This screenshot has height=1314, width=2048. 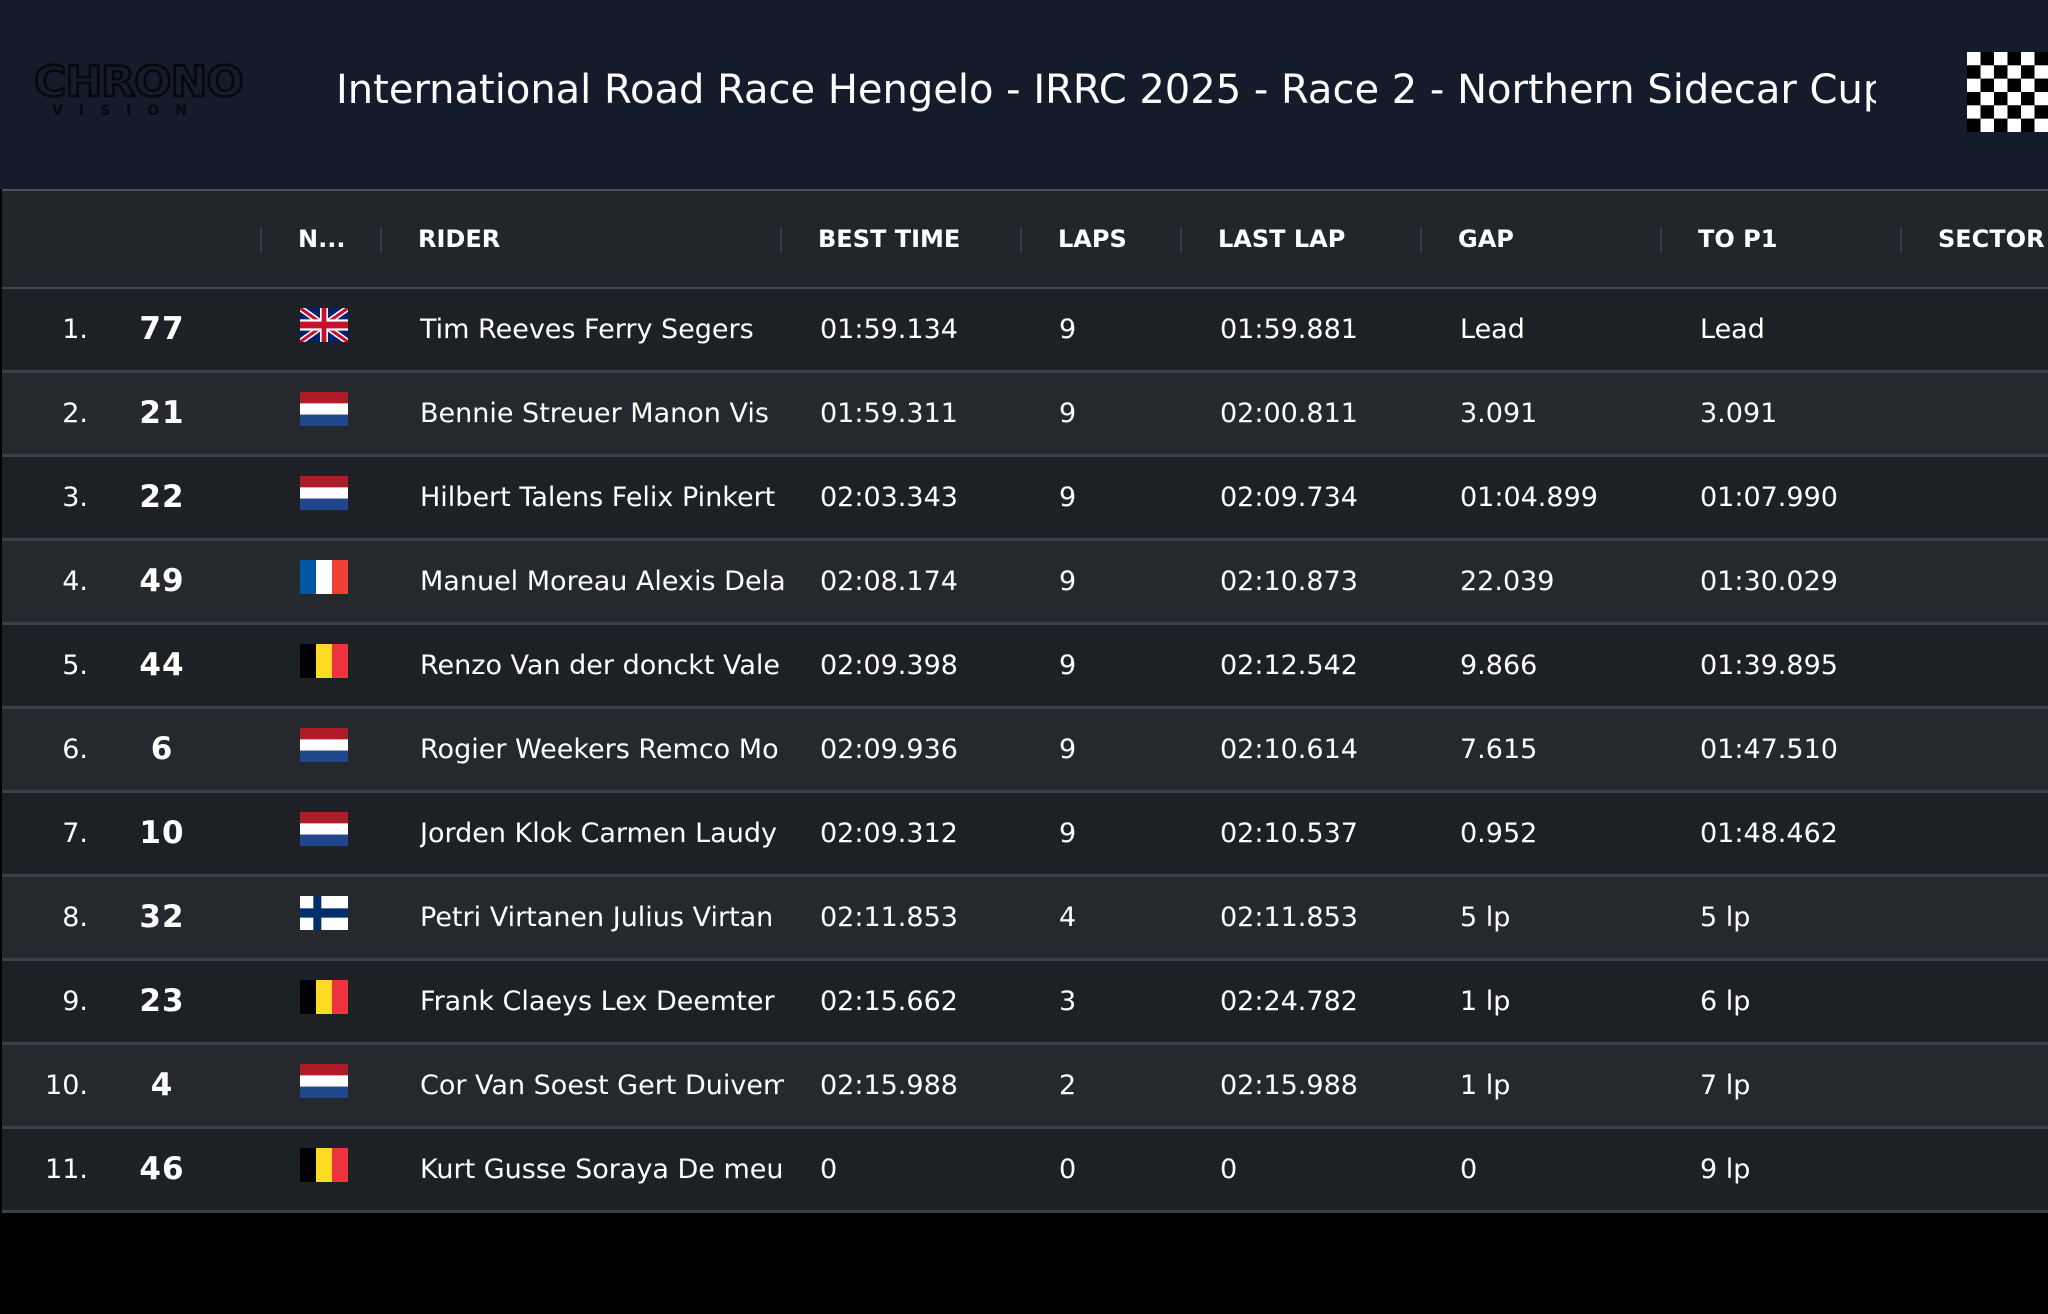 I want to click on rider-name-cell: Kurt Gusse Soraya De meul, so click(x=602, y=1169).